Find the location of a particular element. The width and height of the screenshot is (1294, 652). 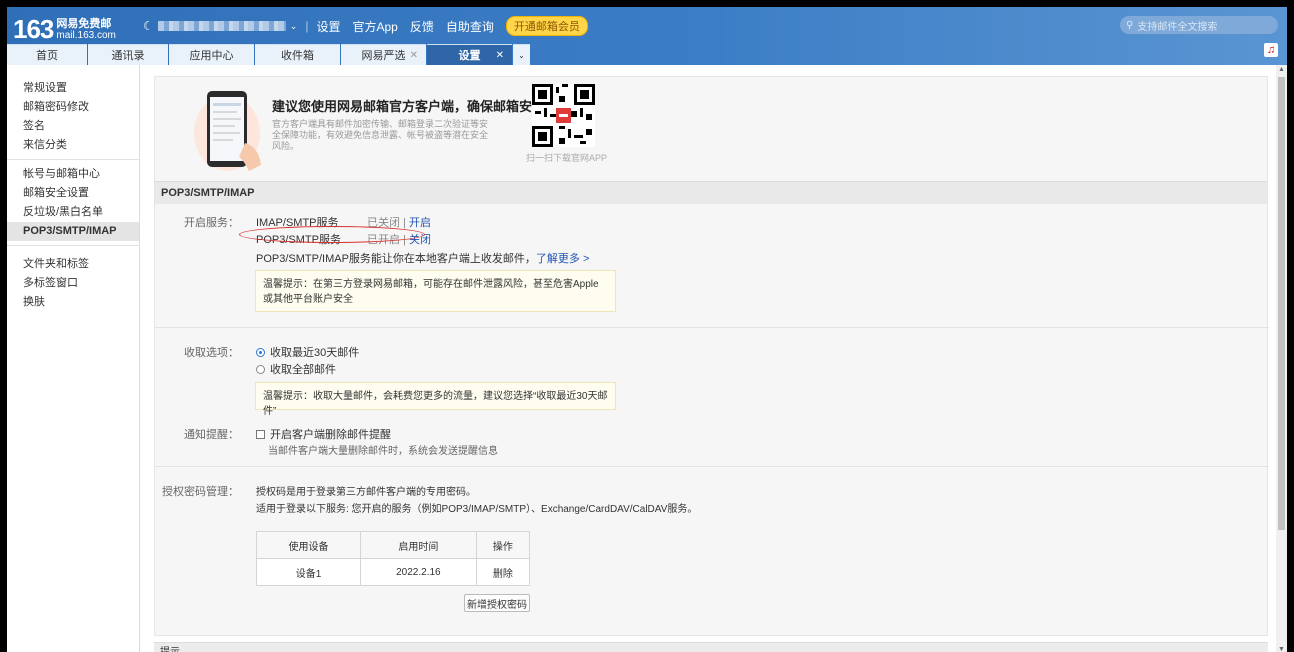

service-info-text: POP3/SMTP/IMAP服务能让你在本地客户端上收发邮件， is located at coordinates (396, 259).